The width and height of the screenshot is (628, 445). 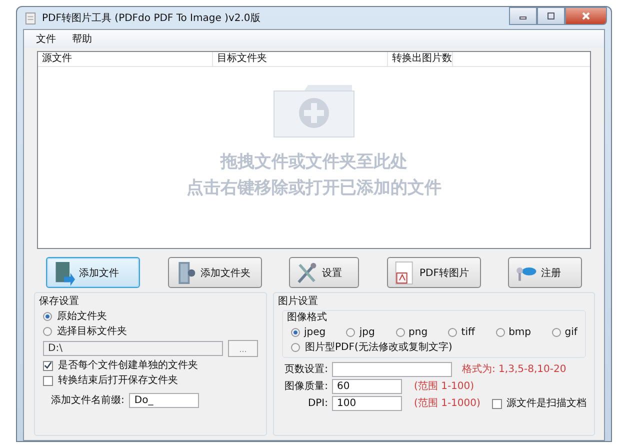 I want to click on maximize-button, so click(x=551, y=16).